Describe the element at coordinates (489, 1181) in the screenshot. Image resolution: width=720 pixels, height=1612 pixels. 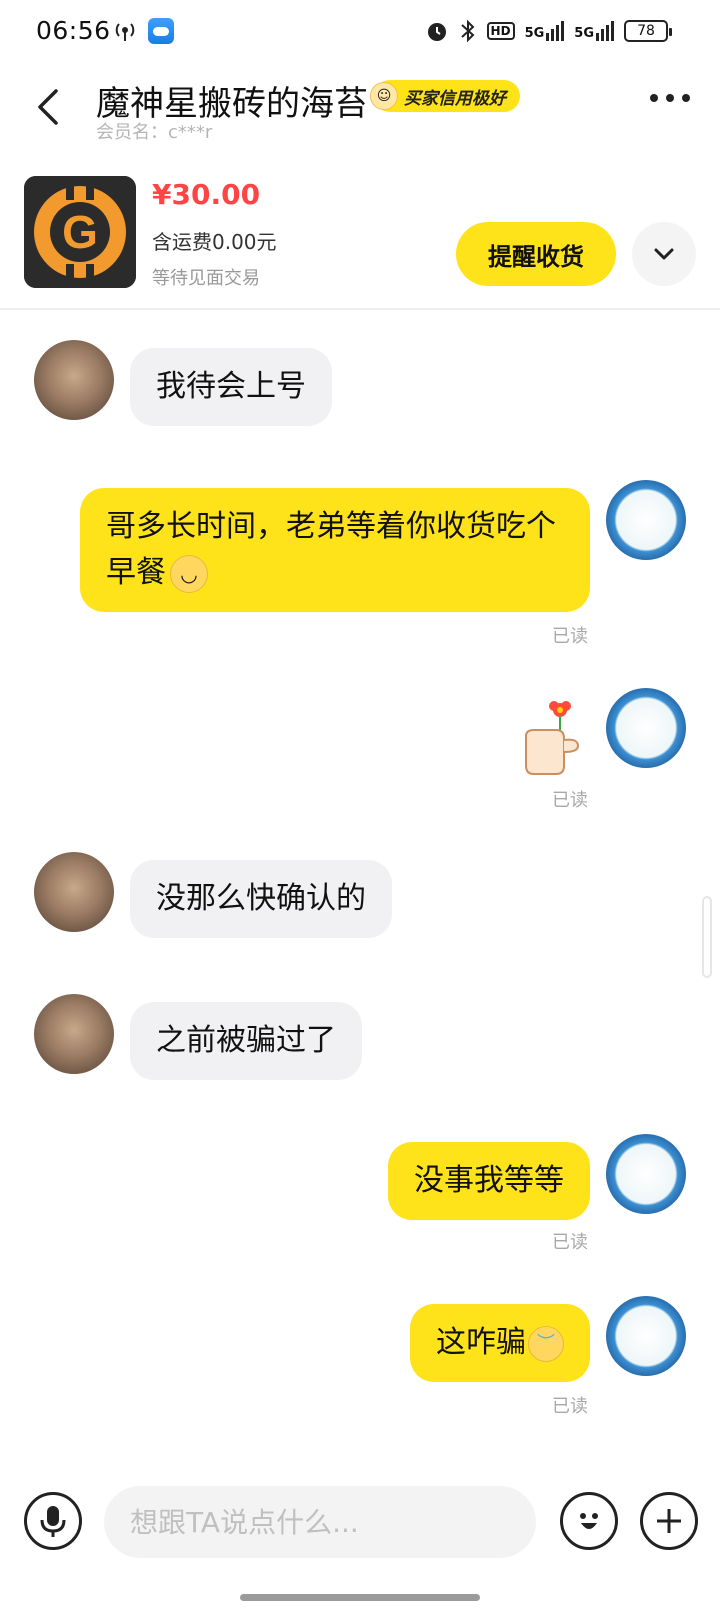
I see `message-bubble-out: 没事我等等` at that location.